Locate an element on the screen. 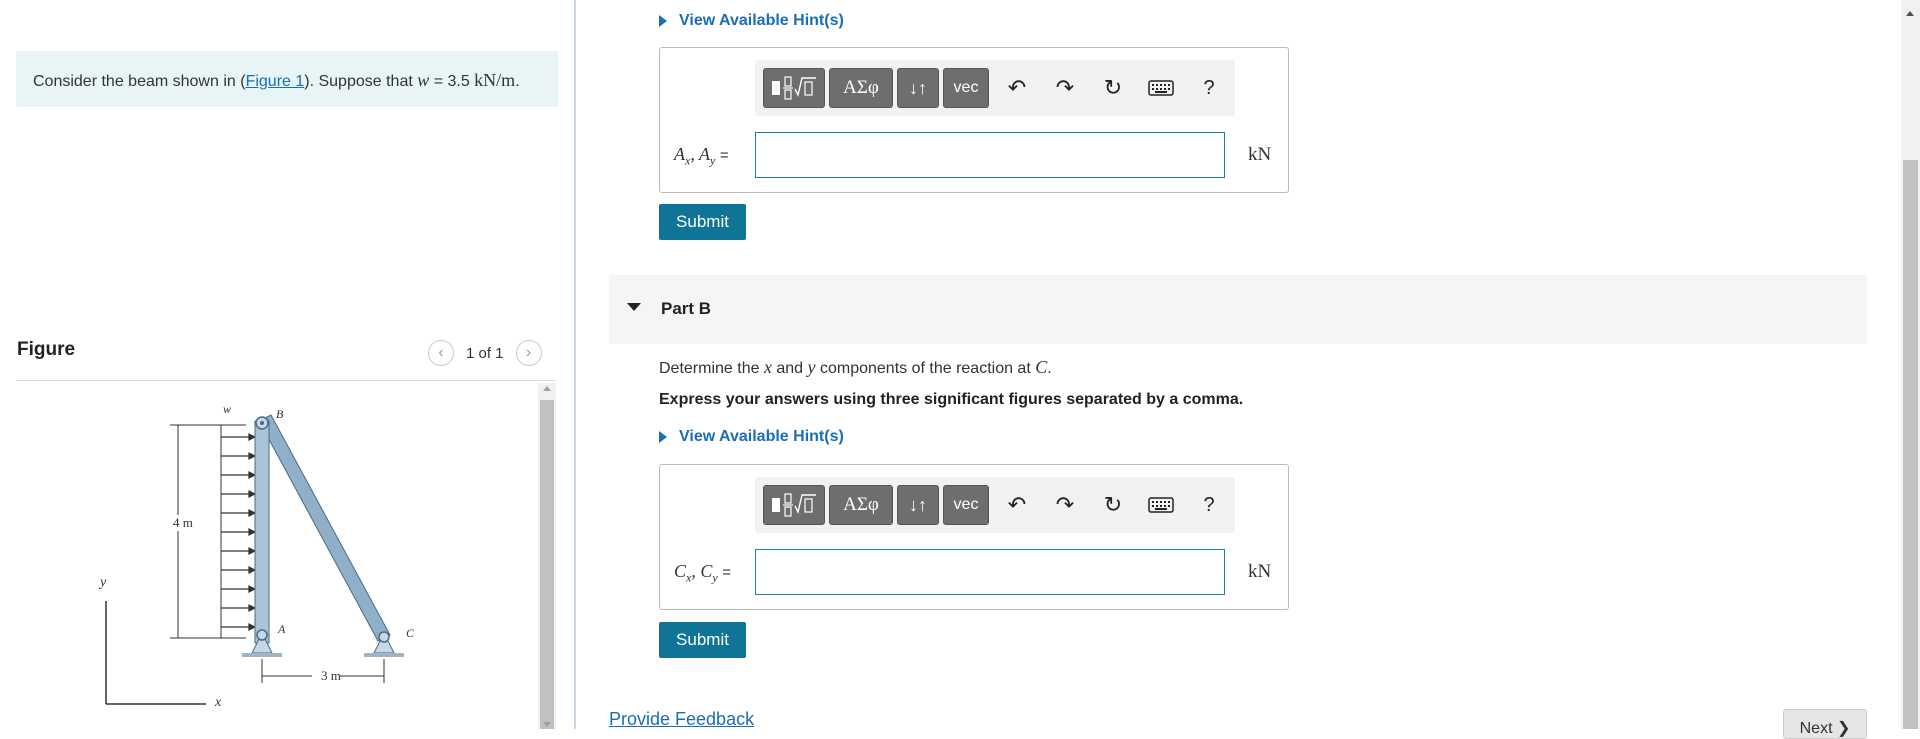 The height and width of the screenshot is (739, 1920). problem-text: . is located at coordinates (517, 81).